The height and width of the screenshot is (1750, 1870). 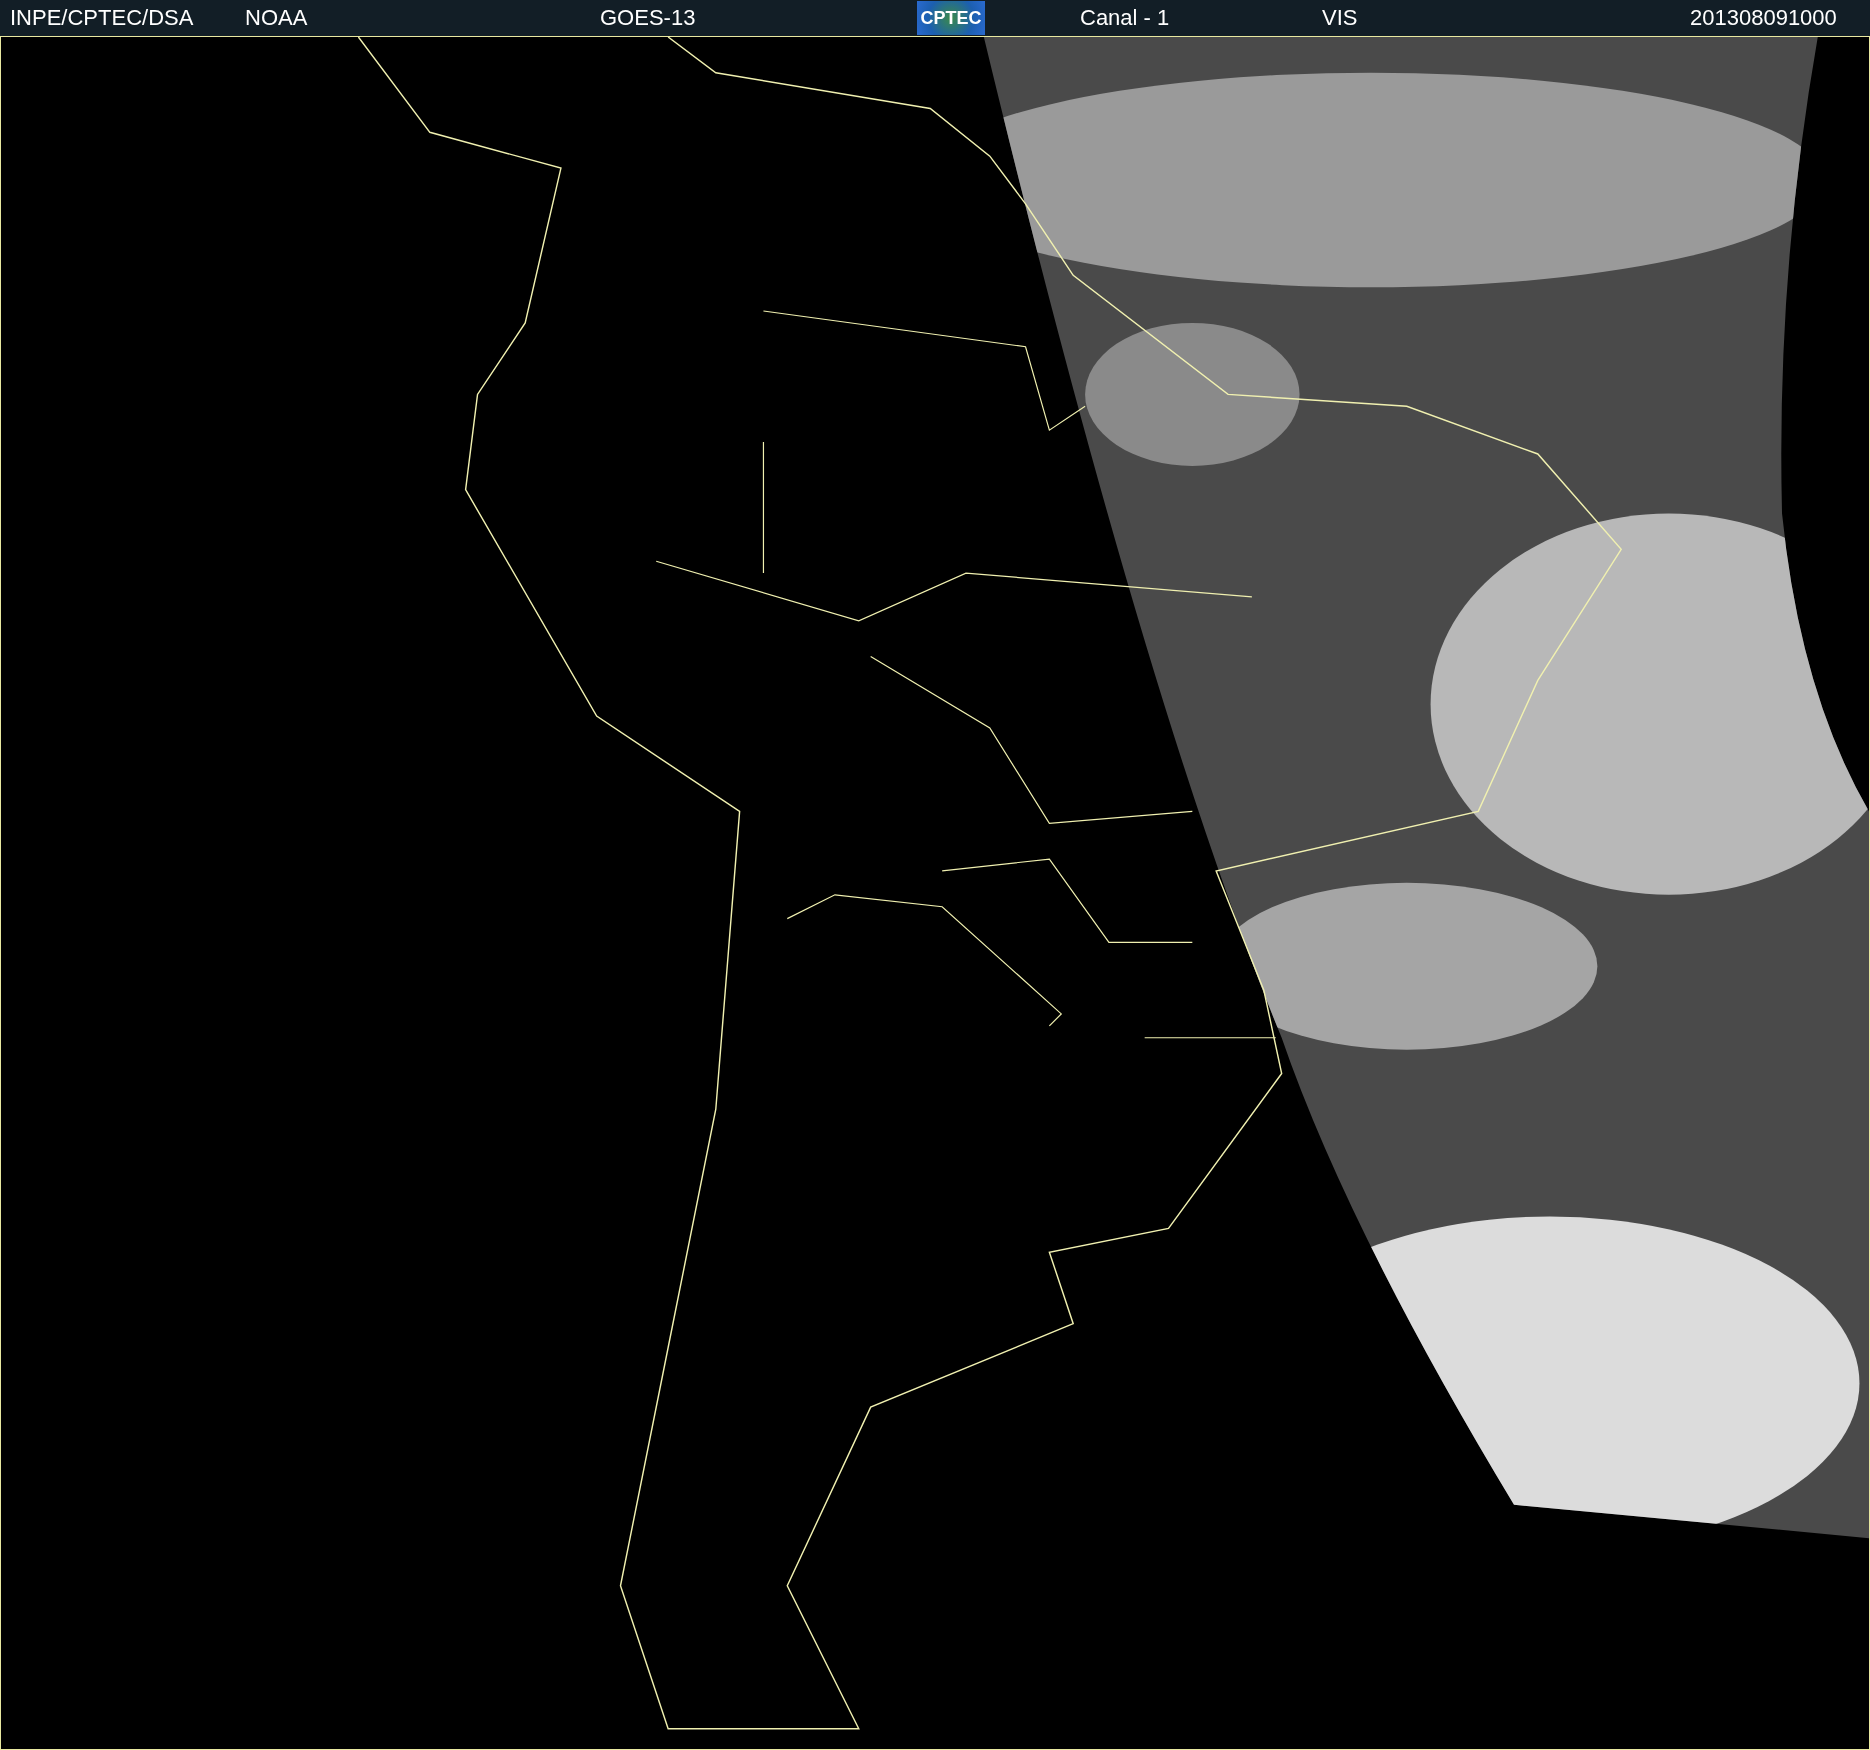 I want to click on band-label: VIS, so click(x=1340, y=18).